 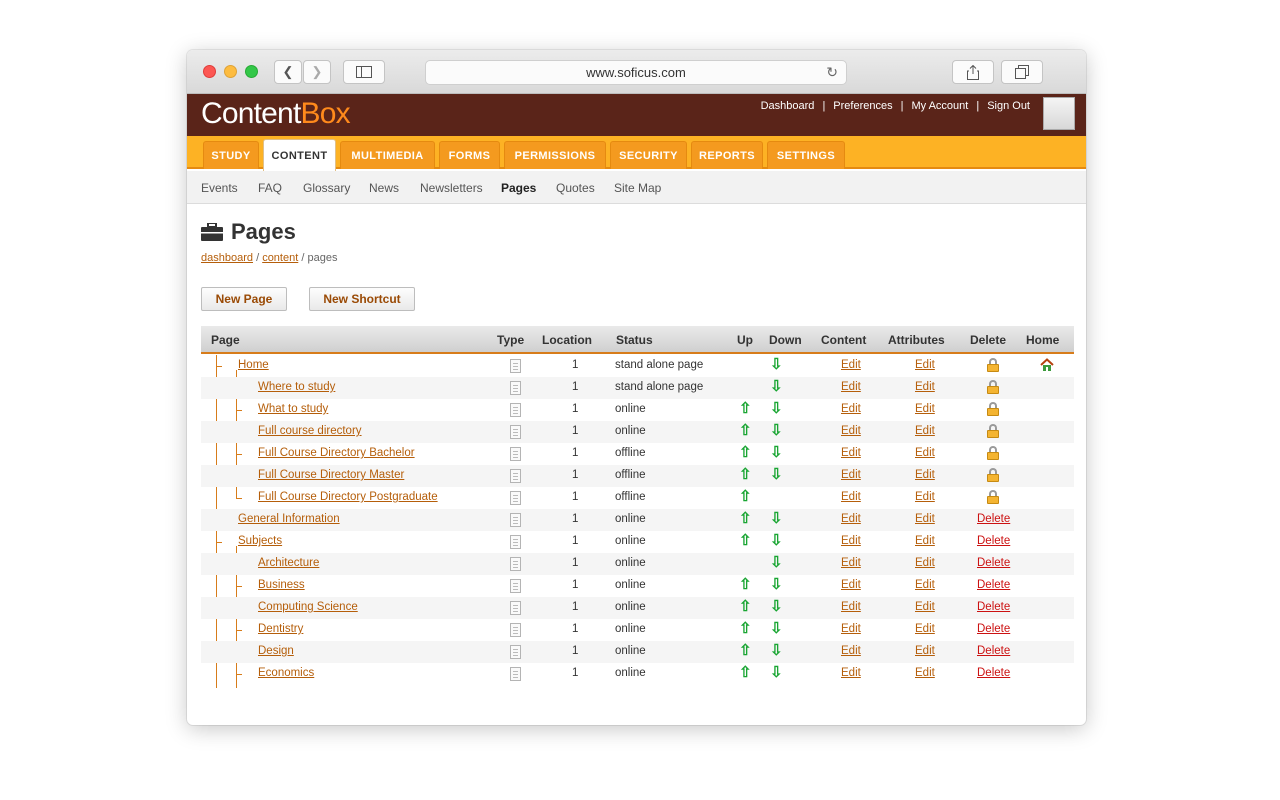 I want to click on subnav-pages: Pages, so click(x=518, y=188).